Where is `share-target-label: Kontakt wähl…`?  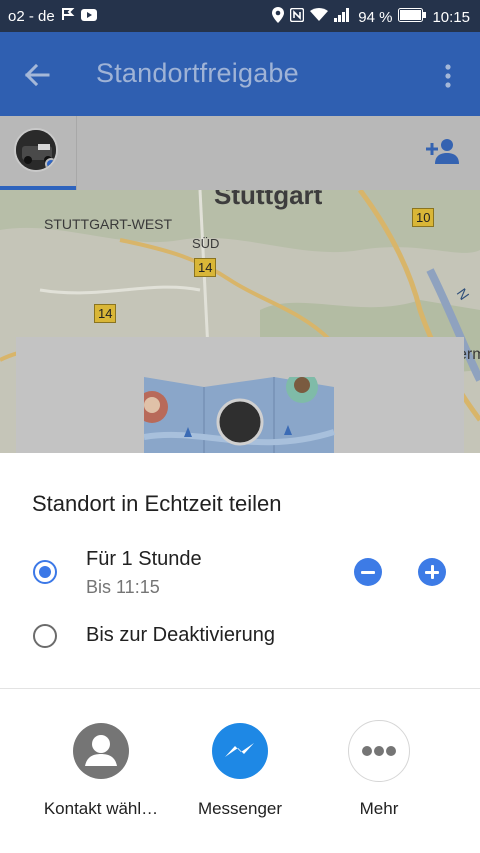 share-target-label: Kontakt wähl… is located at coordinates (101, 808).